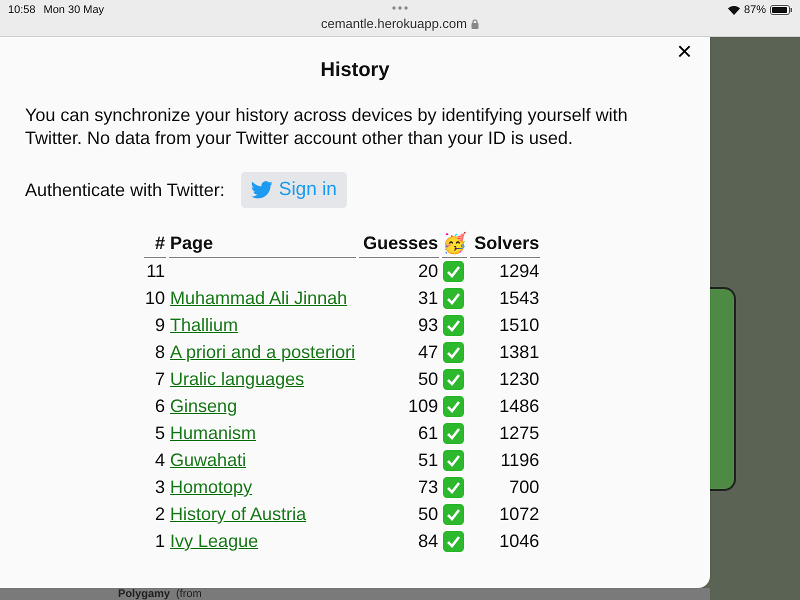 This screenshot has width=800, height=600. Describe the element at coordinates (428, 460) in the screenshot. I see `table-cell-text: 51` at that location.